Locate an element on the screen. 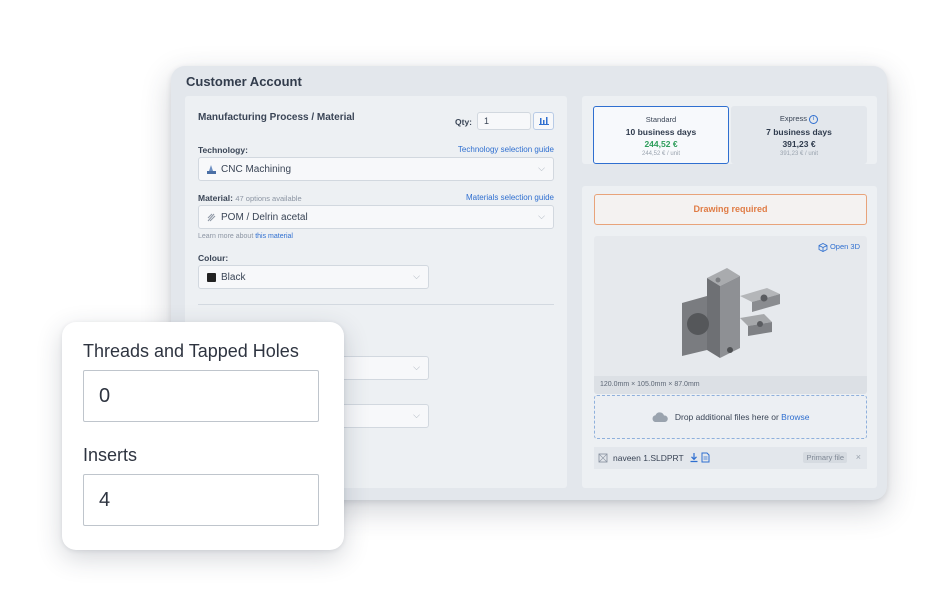 The height and width of the screenshot is (615, 950). part-dimensions: 120.0mm × 105.0mm × 87.0mm is located at coordinates (730, 385).